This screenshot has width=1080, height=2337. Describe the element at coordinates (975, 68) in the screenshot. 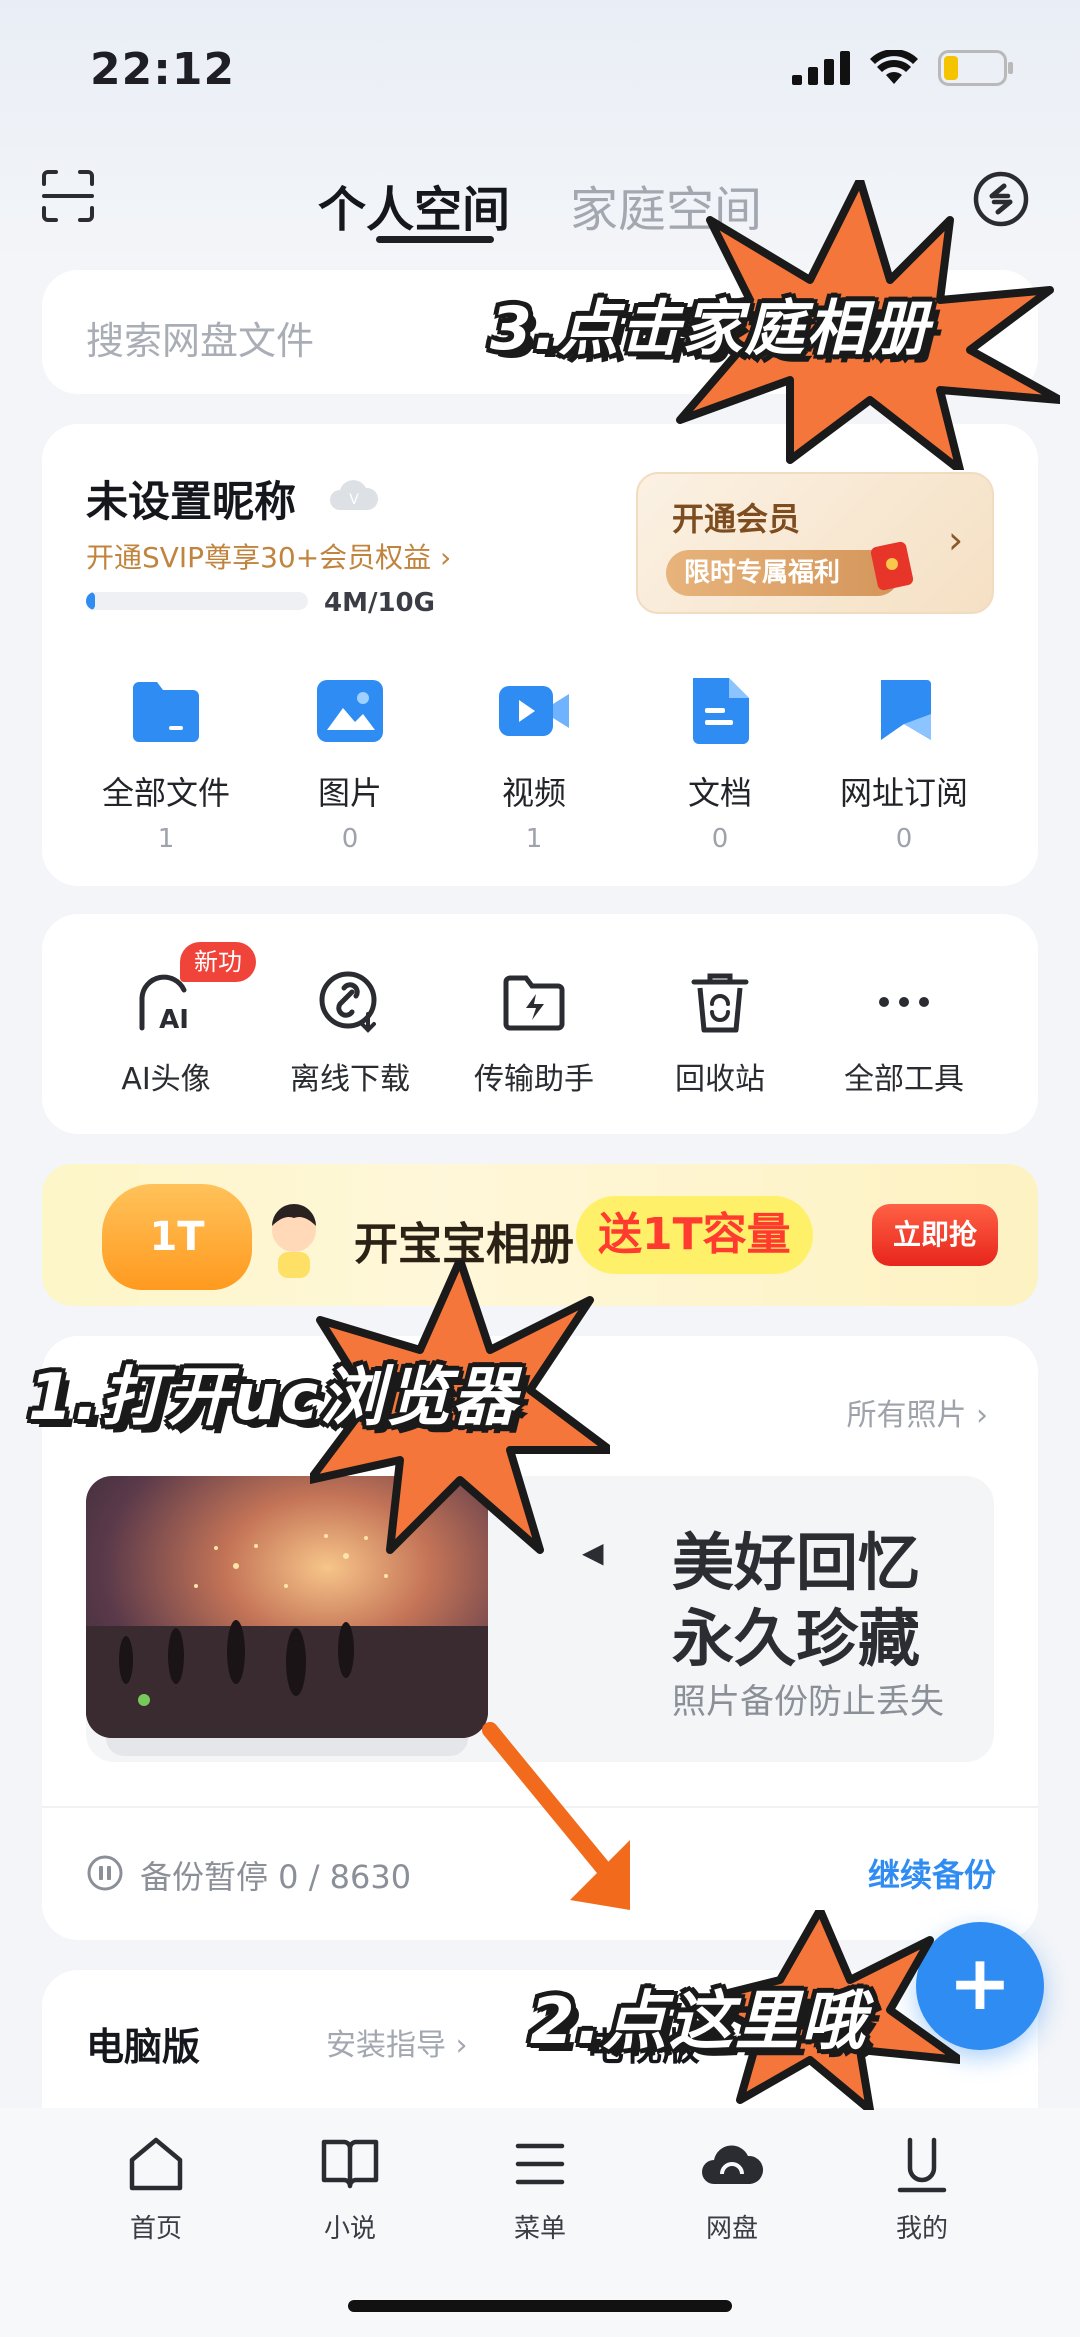

I see `battery-icon` at that location.